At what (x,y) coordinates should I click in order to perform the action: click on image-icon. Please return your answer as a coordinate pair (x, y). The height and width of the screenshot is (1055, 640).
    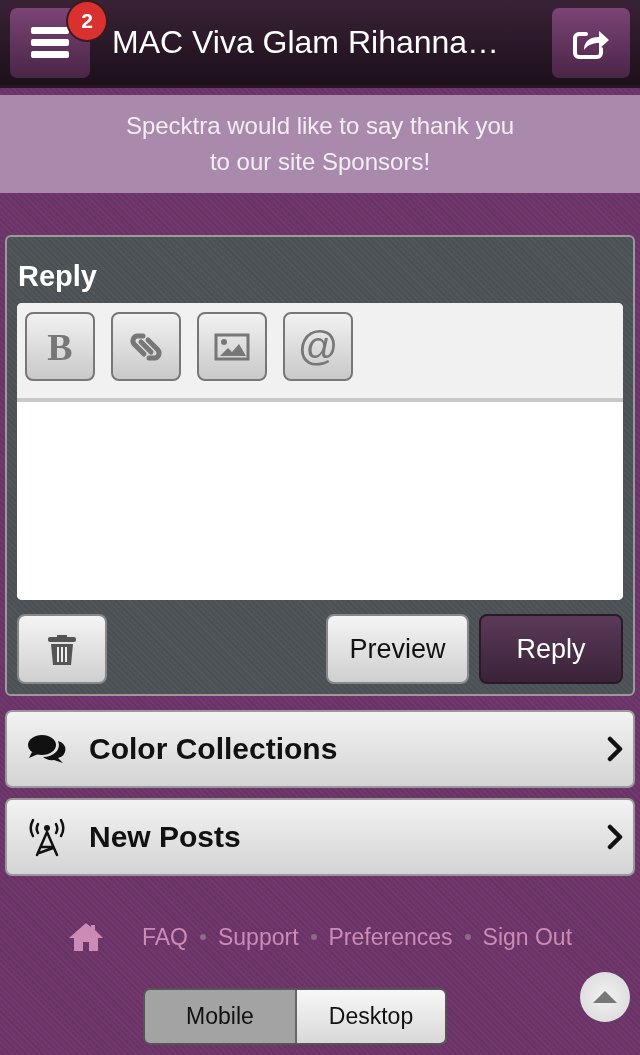
    Looking at the image, I should click on (232, 346).